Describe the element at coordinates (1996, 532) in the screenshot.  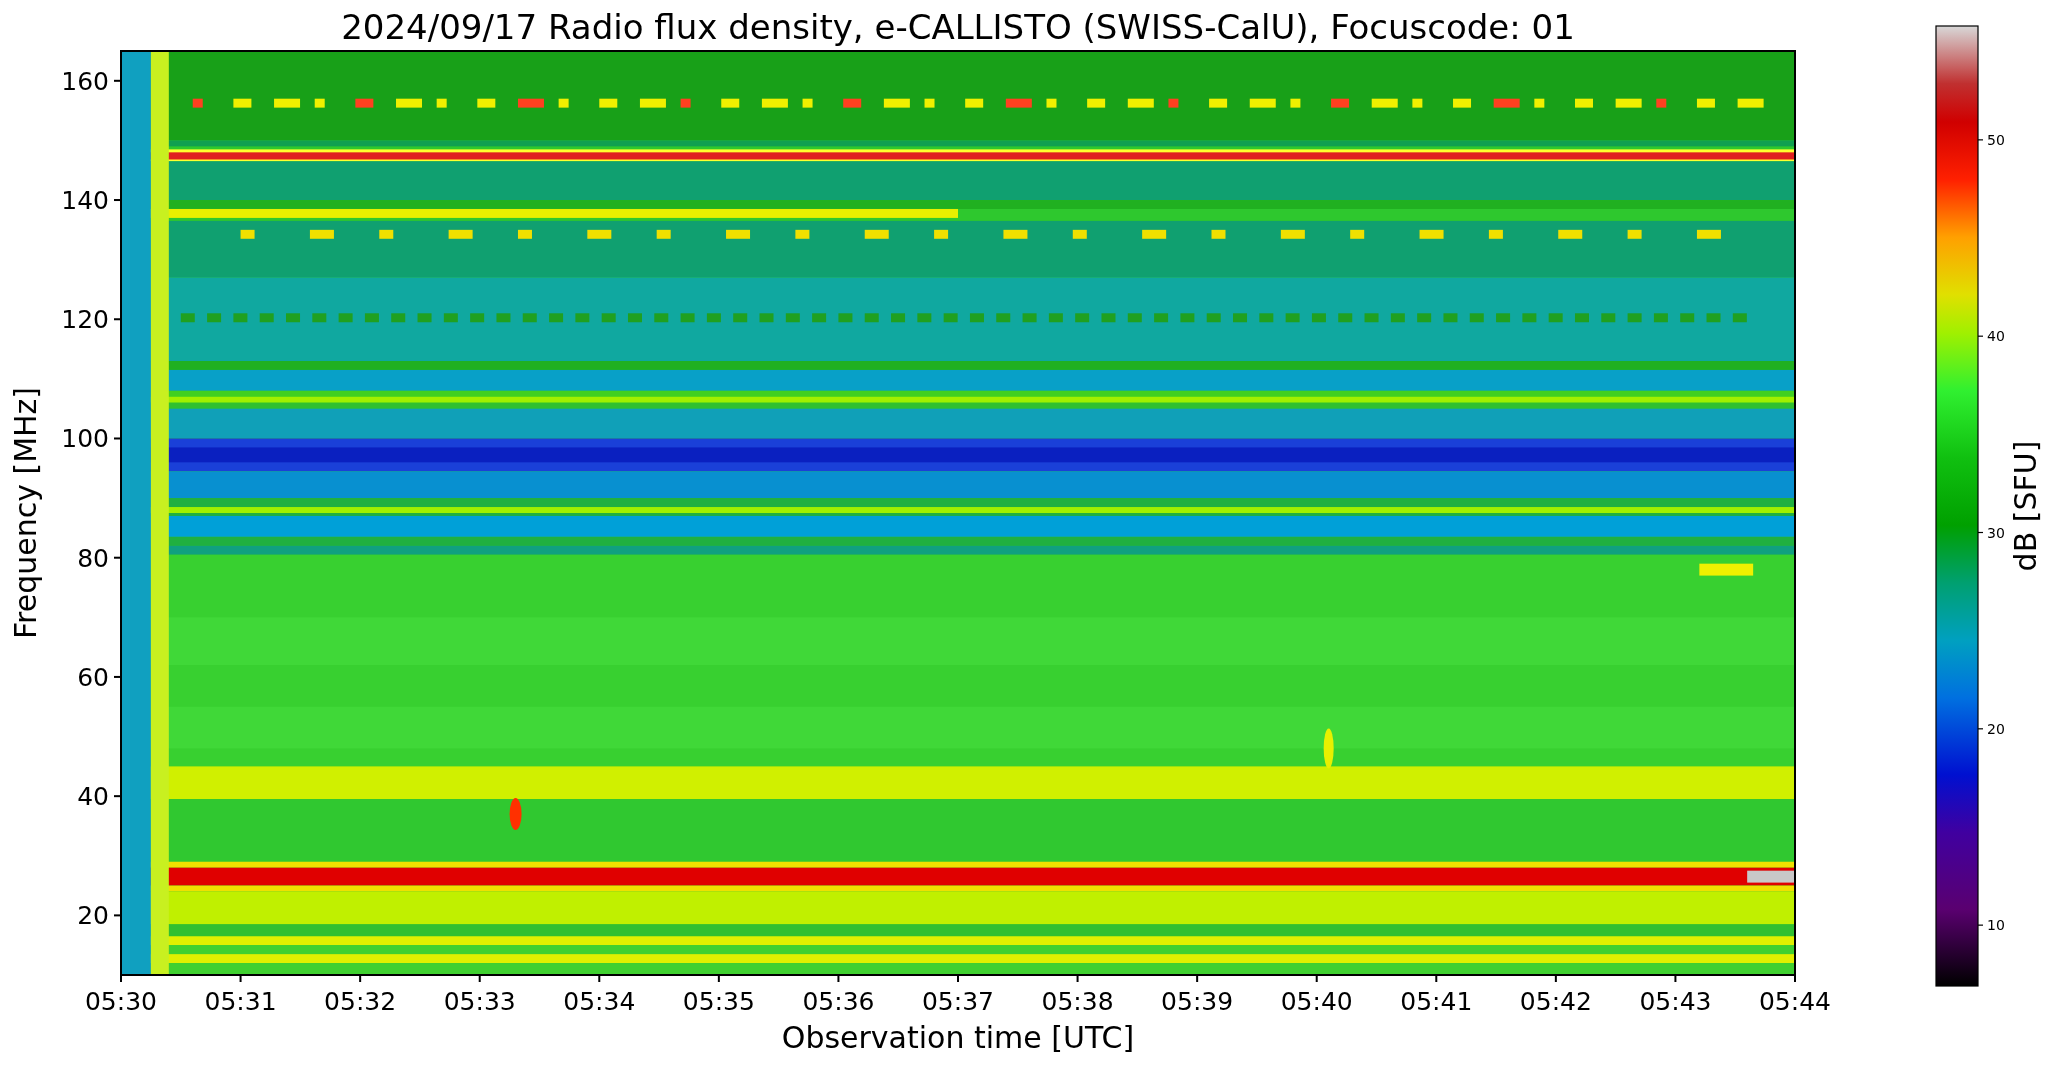
I see `colorbar-tick-label: 30` at that location.